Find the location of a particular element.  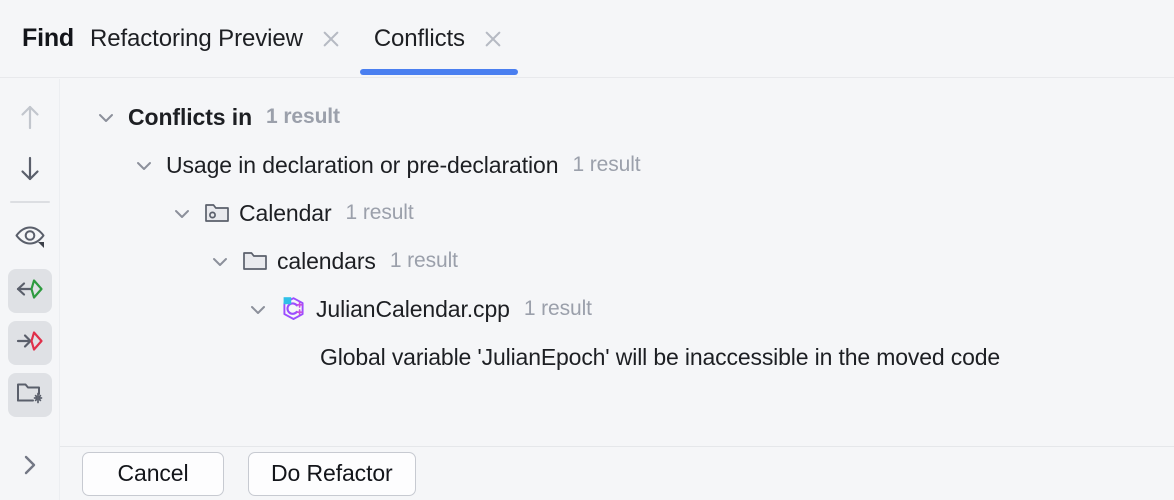

show-read-access-button is located at coordinates (30, 291).